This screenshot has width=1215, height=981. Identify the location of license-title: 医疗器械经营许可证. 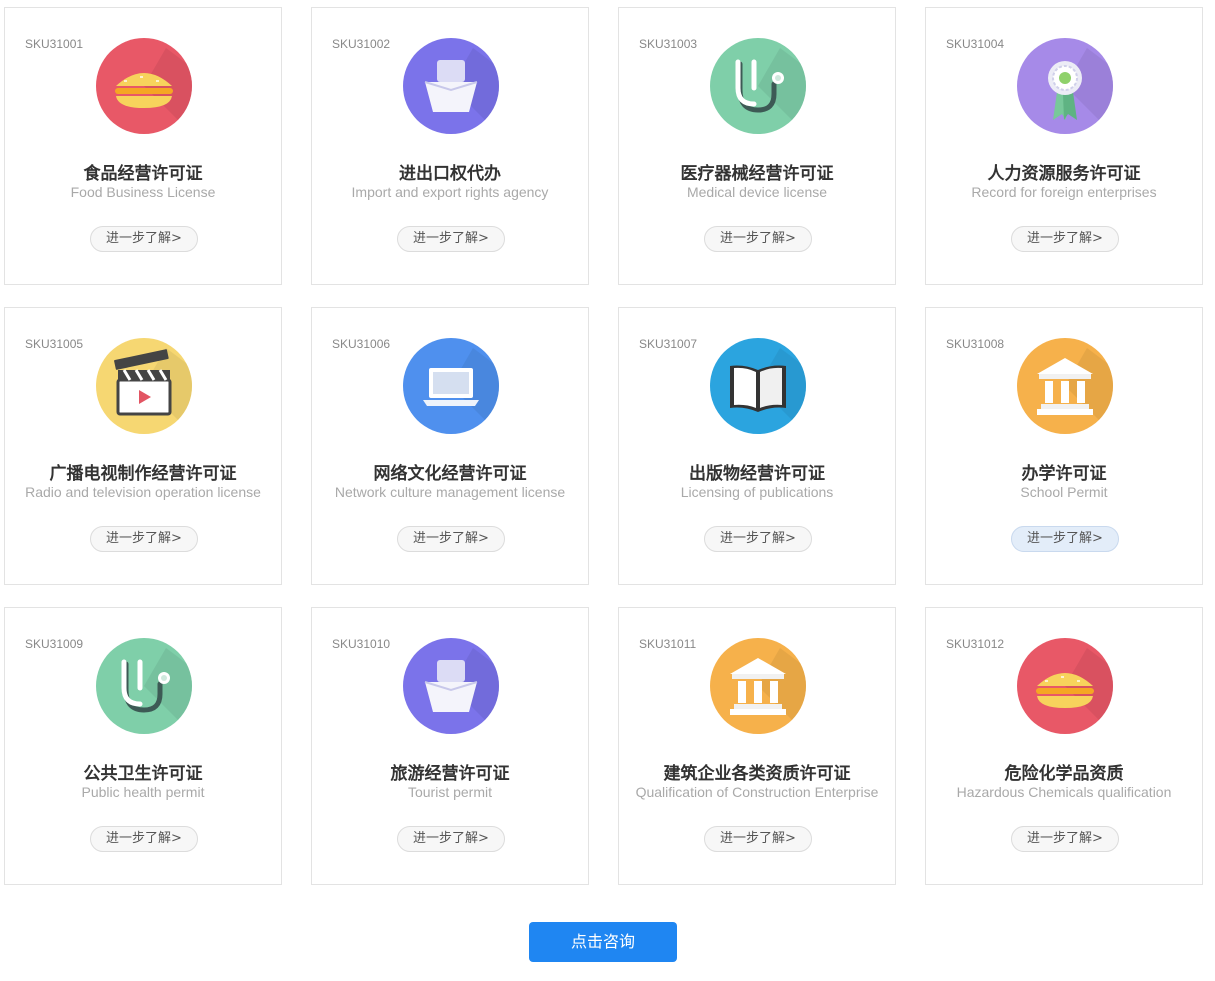
(757, 174).